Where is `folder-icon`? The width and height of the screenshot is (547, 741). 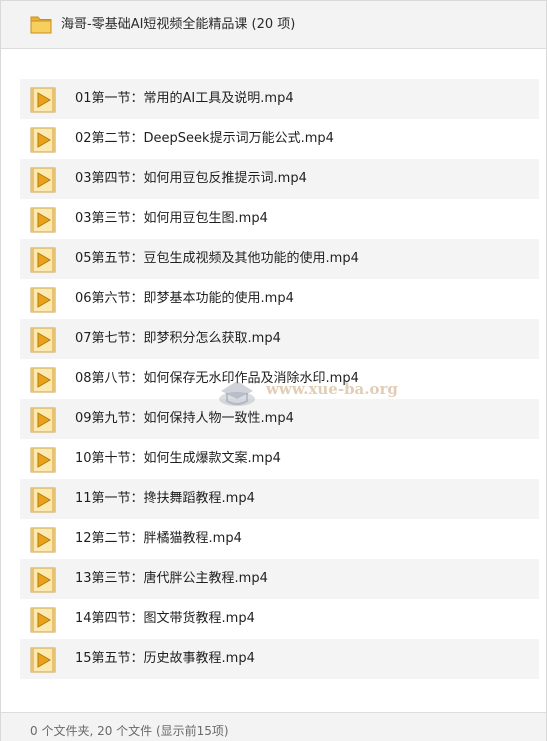
folder-icon is located at coordinates (41, 25).